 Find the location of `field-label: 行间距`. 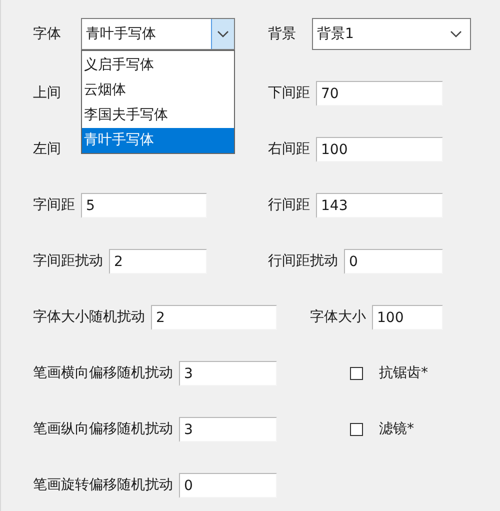

field-label: 行间距 is located at coordinates (289, 205).